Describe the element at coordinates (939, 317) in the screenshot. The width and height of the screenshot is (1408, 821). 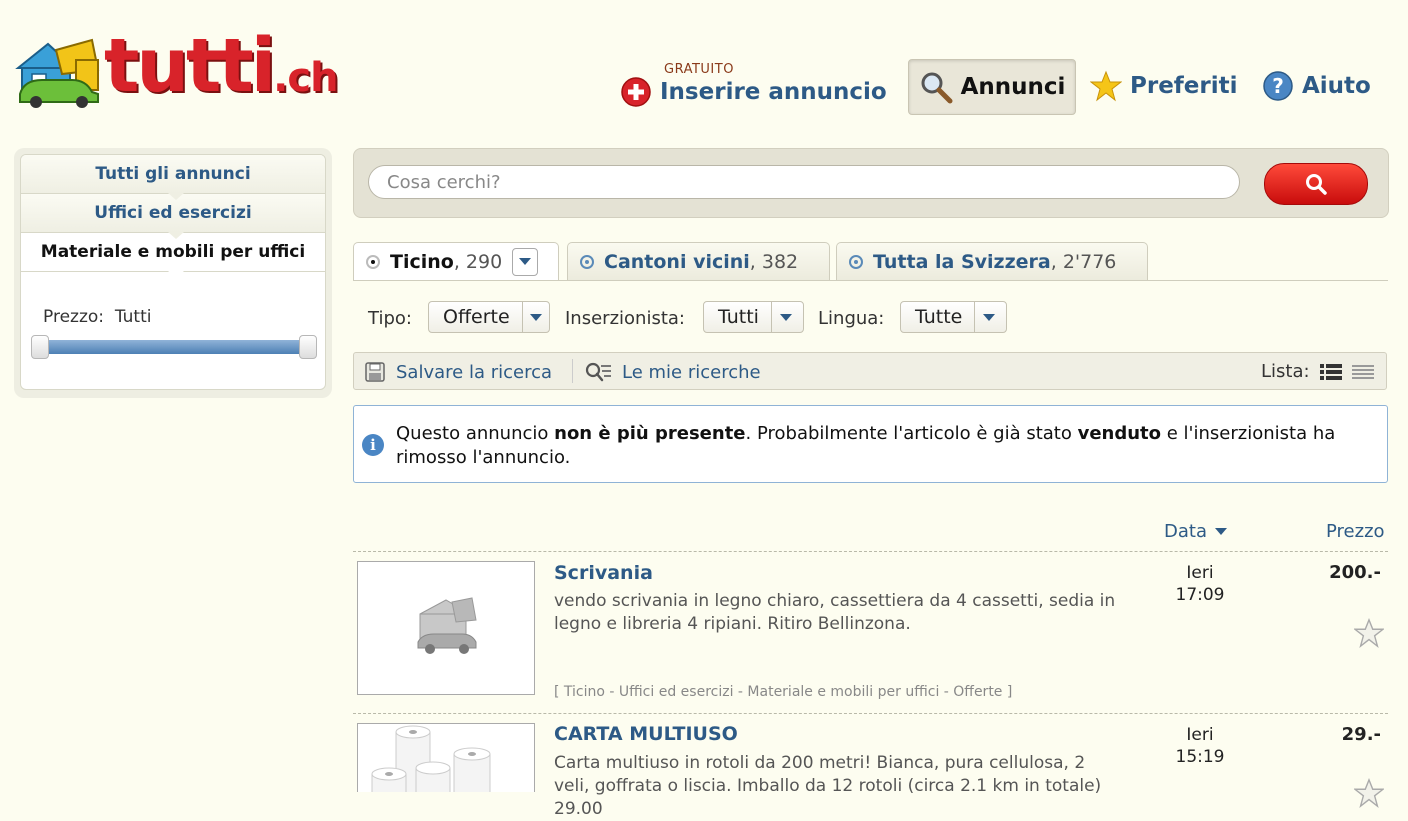
I see `lingua-value: Tutte` at that location.